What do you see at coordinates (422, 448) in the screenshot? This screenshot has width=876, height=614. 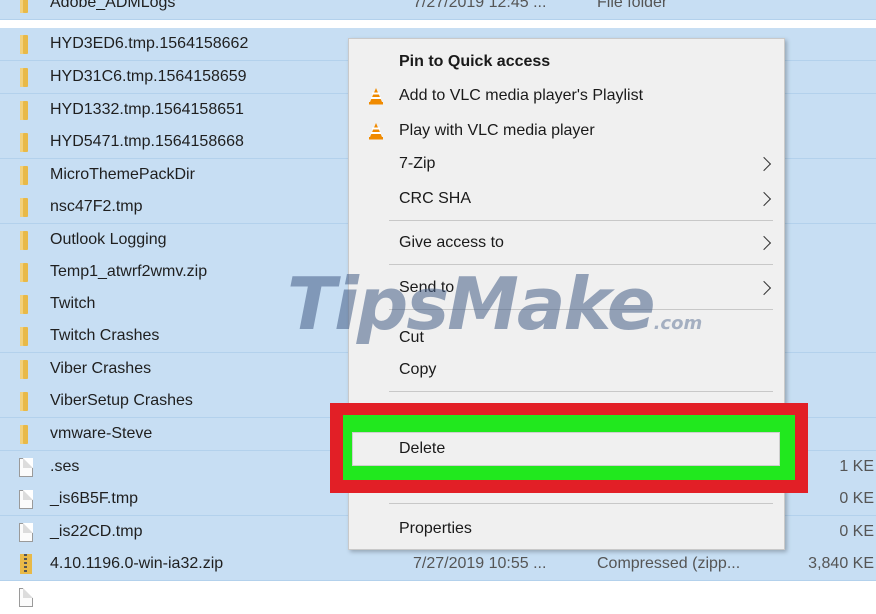 I see `menu-item-label: Delete` at bounding box center [422, 448].